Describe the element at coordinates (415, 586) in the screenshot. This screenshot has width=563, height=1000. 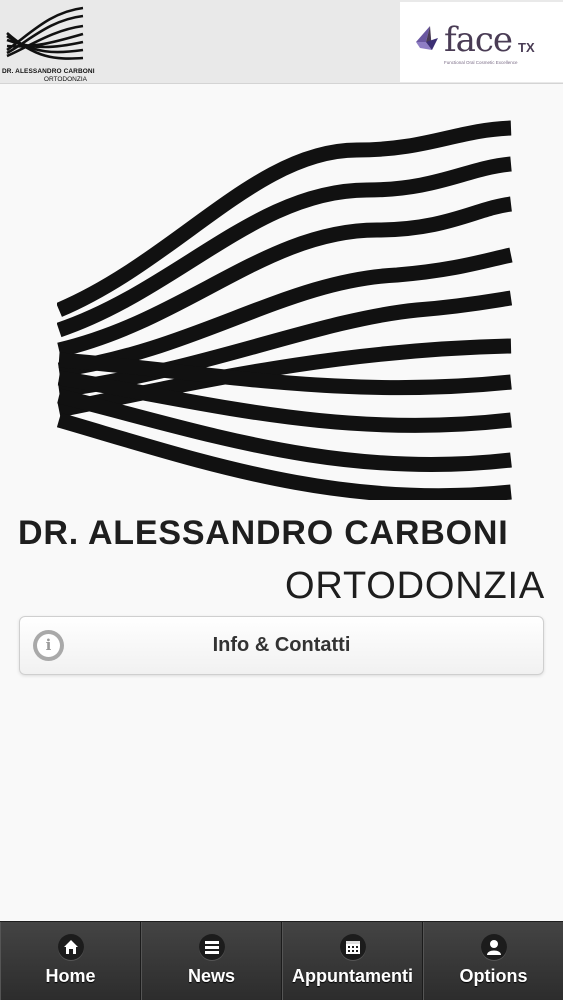
I see `practice-subtitle: ORTODONZIA` at that location.